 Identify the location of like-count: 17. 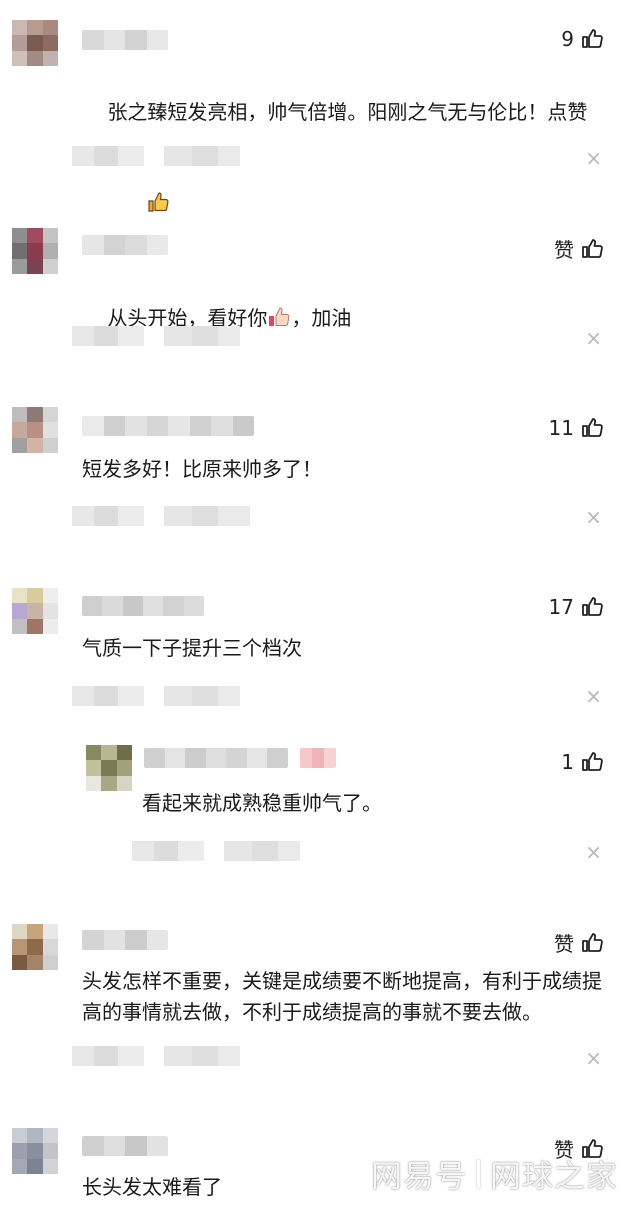
(561, 607).